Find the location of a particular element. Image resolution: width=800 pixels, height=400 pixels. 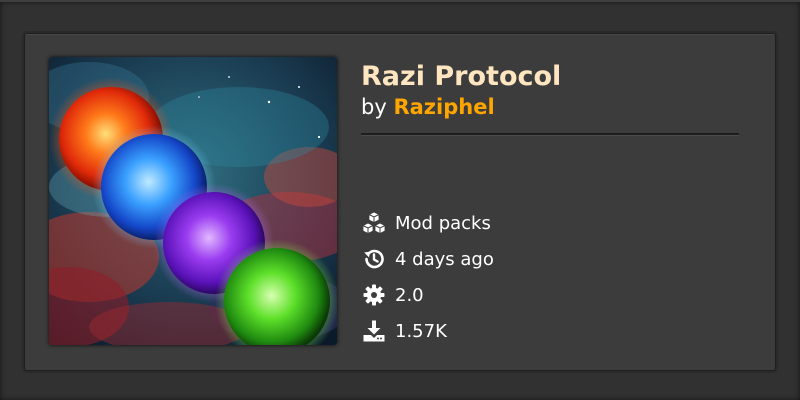

stat-updated-label: 4 days ago is located at coordinates (444, 259).